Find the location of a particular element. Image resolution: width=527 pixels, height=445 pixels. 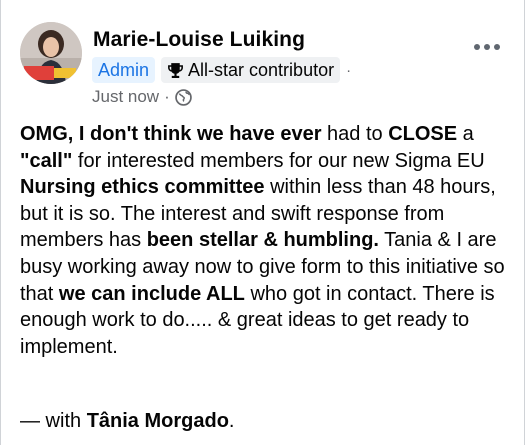

trophy-icon is located at coordinates (175, 70).